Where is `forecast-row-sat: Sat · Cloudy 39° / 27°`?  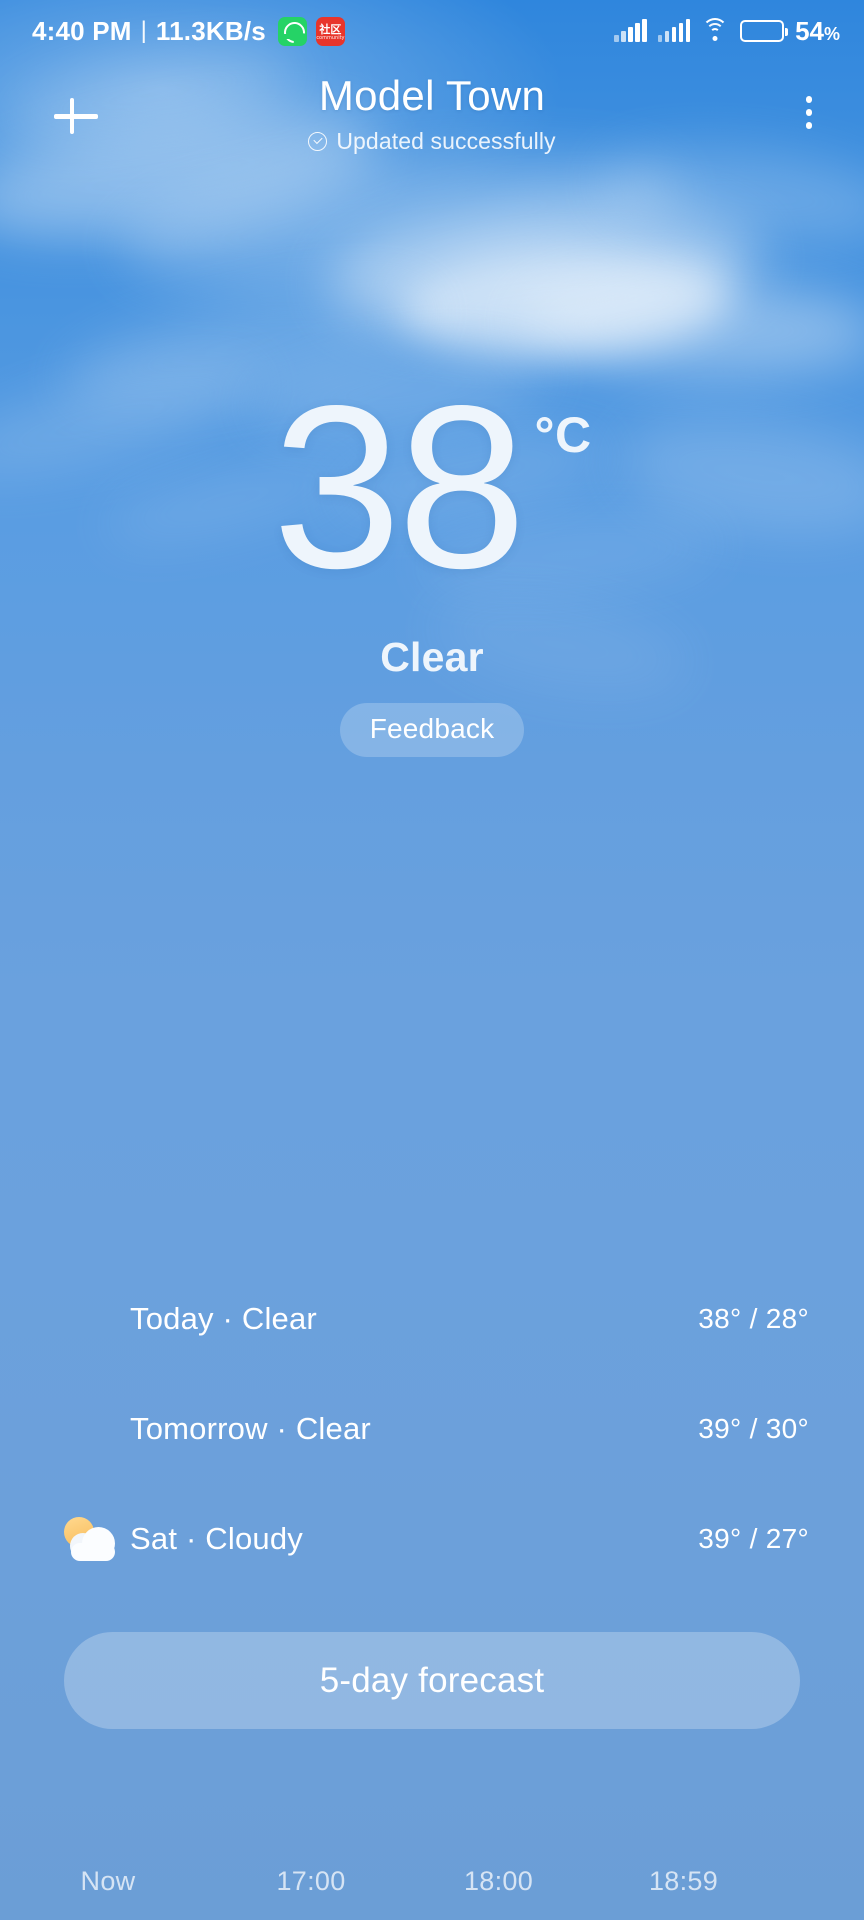
forecast-row-sat: Sat · Cloudy 39° / 27° is located at coordinates (432, 1539).